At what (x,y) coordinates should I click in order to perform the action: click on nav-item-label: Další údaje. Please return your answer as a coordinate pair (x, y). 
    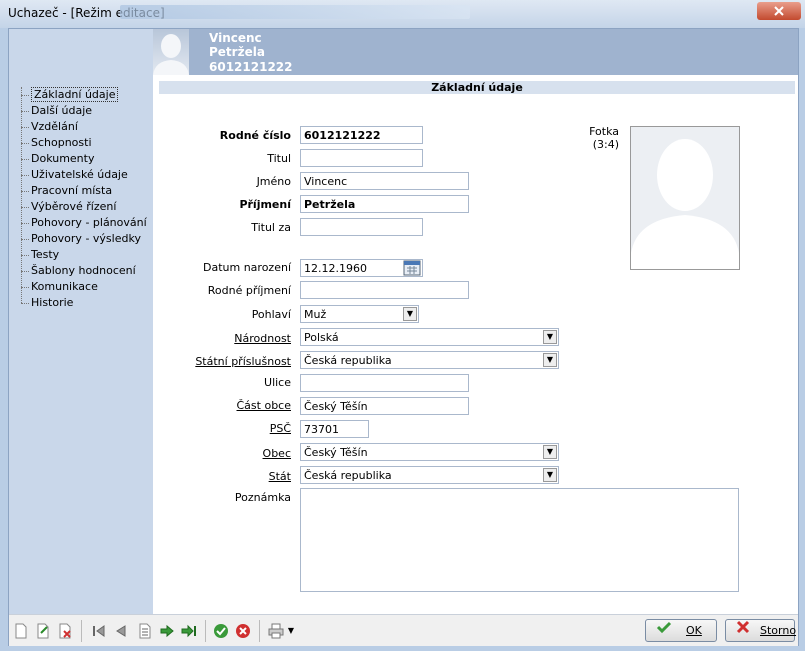
    Looking at the image, I should click on (62, 110).